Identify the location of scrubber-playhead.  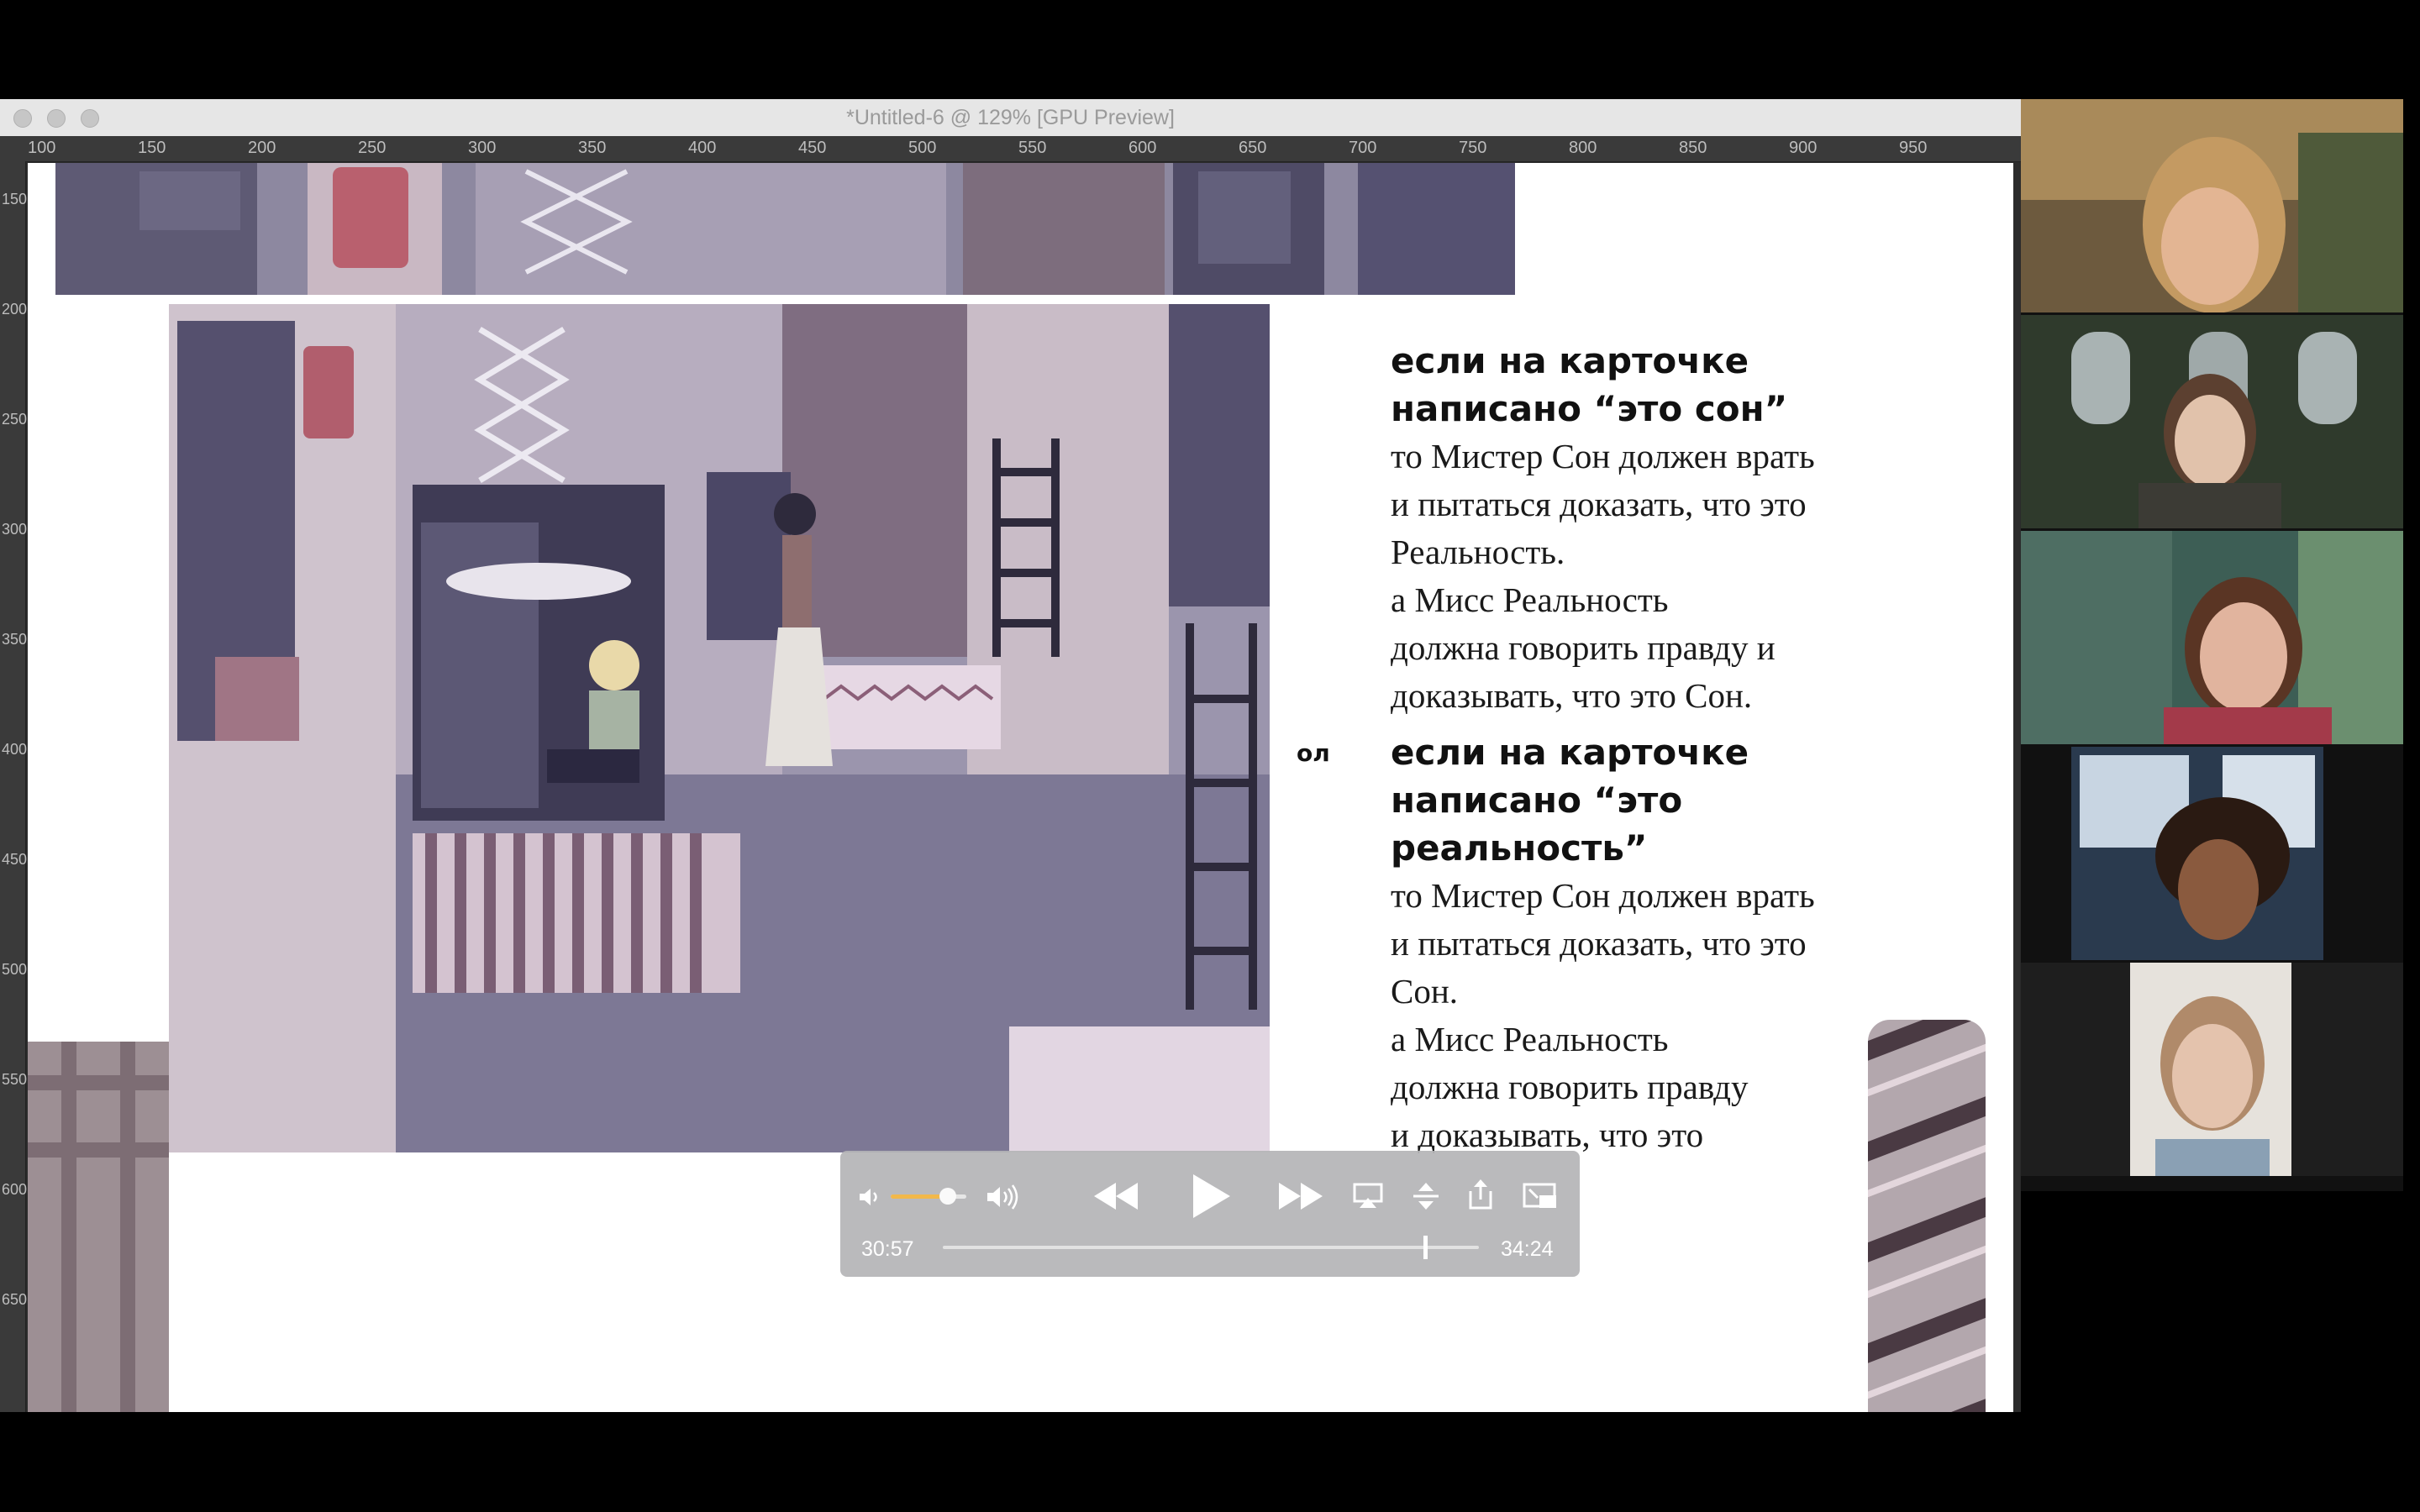
(1425, 1247).